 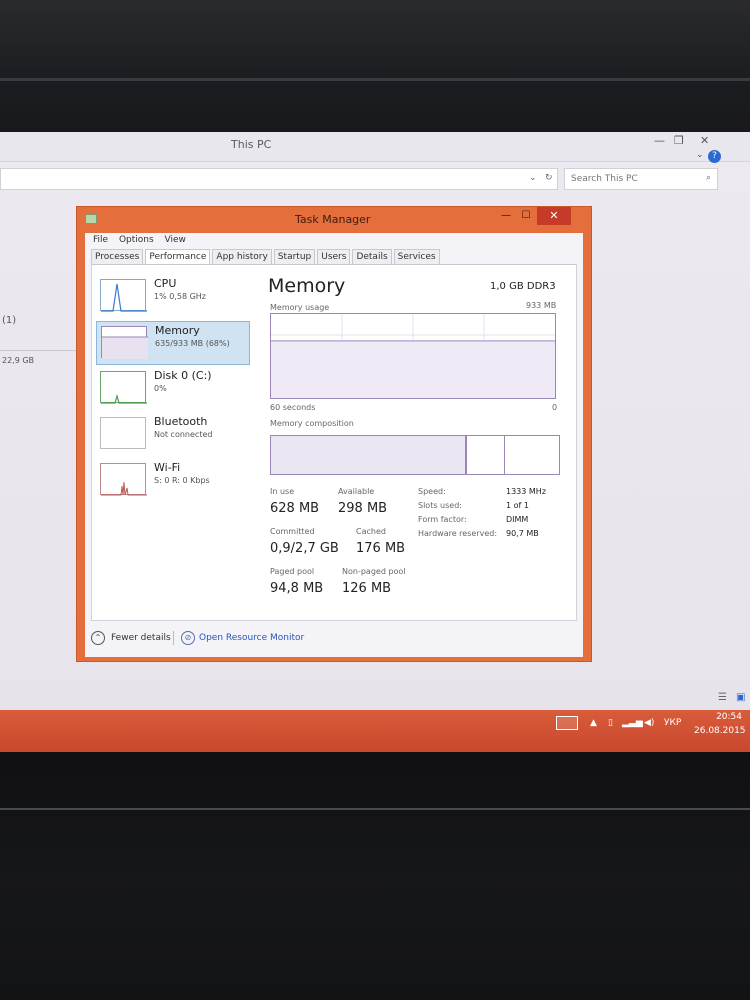 I want to click on explorer-titlebar: This PC — ❐ ✕, so click(x=375, y=147).